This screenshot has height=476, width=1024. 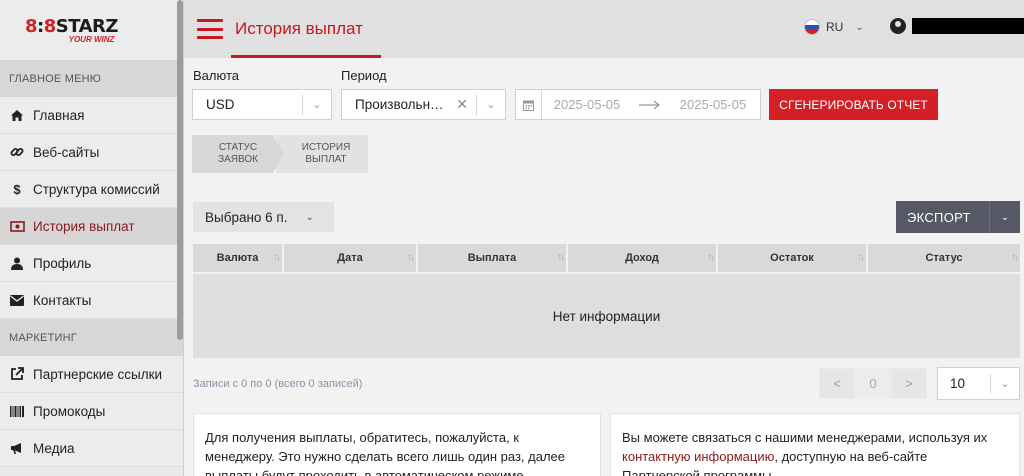 I want to click on sidebar-item-label: Профиль, so click(x=62, y=263).